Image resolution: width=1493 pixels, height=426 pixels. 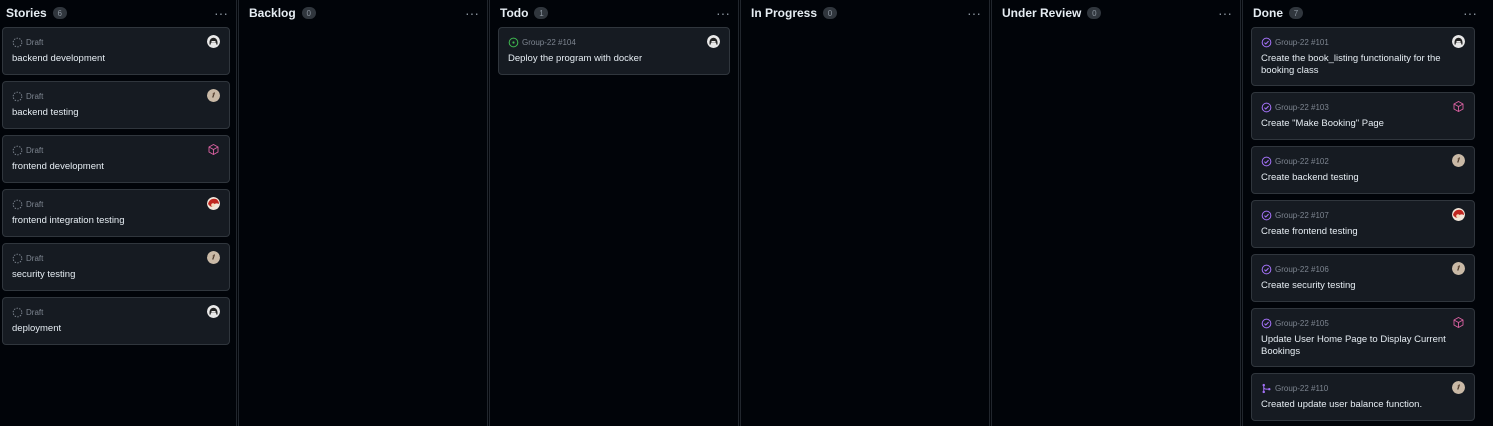 I want to click on card-meta: Group-22 #102, so click(x=1363, y=161).